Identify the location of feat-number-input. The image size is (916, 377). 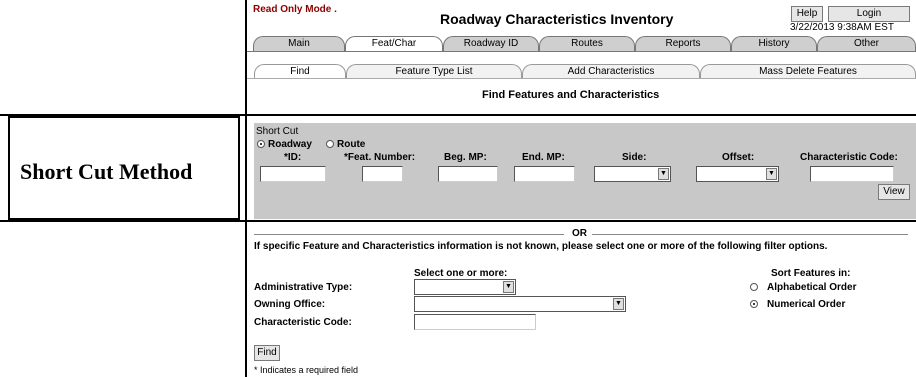
(382, 174).